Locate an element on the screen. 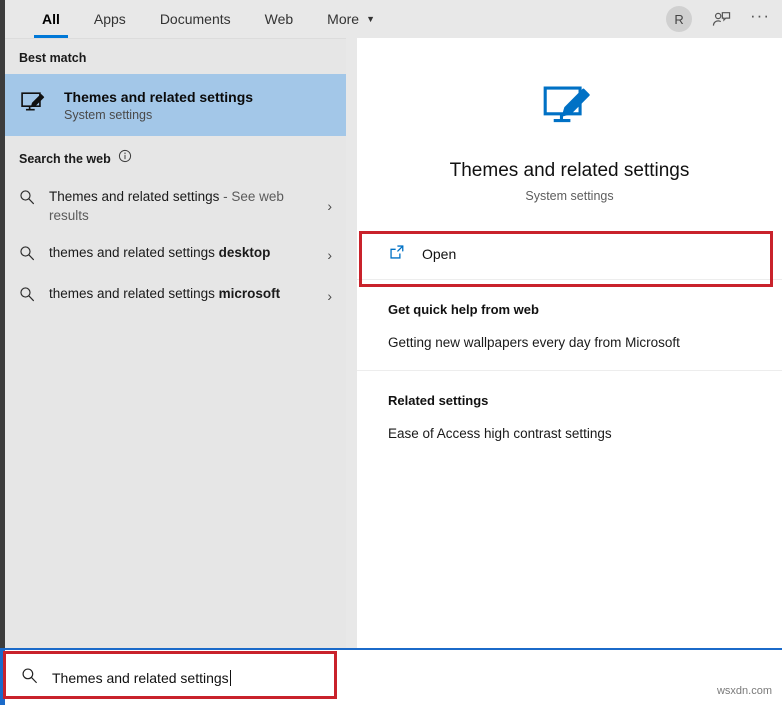  tab-web: Web is located at coordinates (279, 19).